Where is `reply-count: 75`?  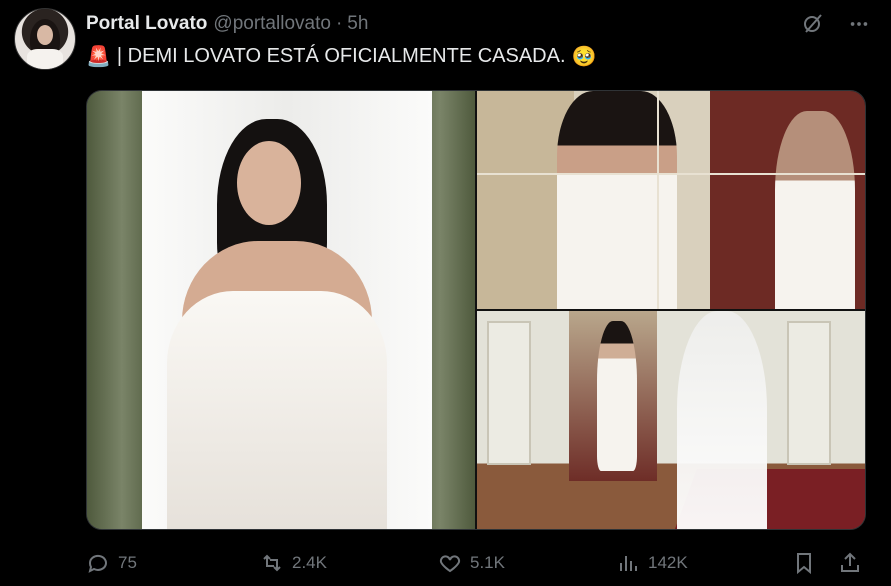
reply-count: 75 is located at coordinates (127, 562).